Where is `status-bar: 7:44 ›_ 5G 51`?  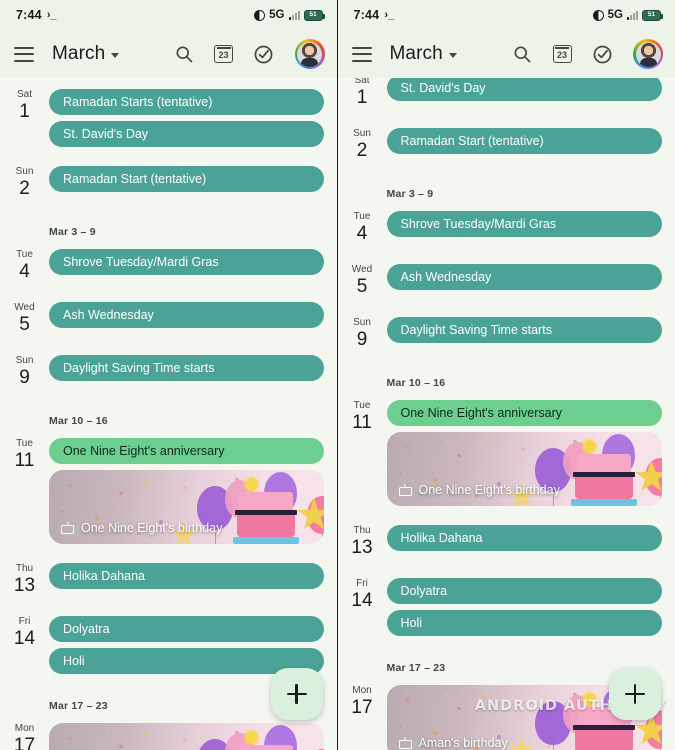 status-bar: 7:44 ›_ 5G 51 is located at coordinates (506, 15).